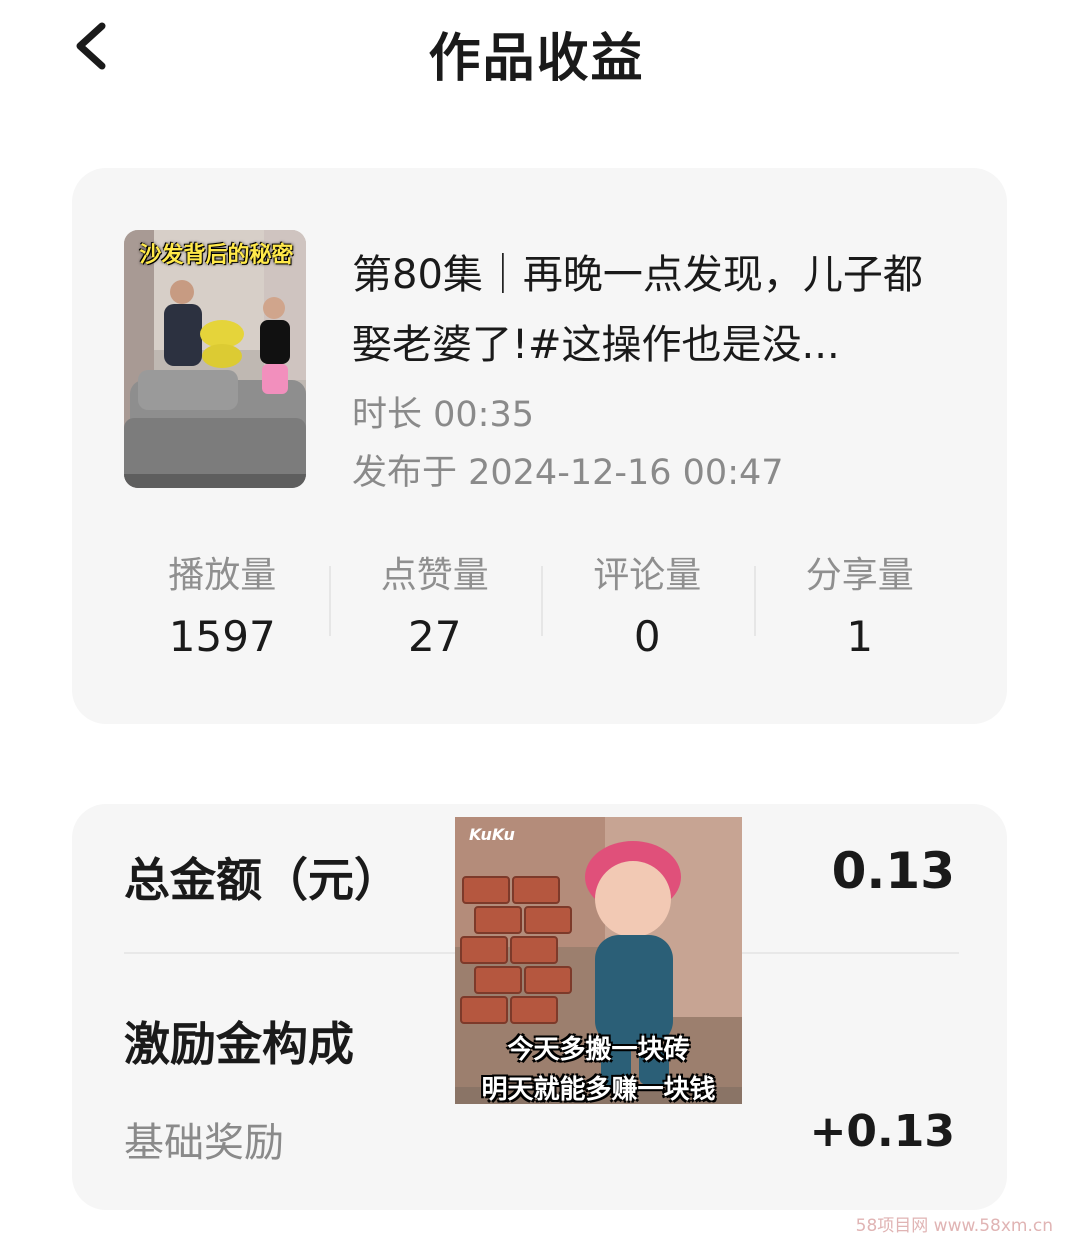 The height and width of the screenshot is (1248, 1073). Describe the element at coordinates (954, 1226) in the screenshot. I see `watermark: 58项目网 www.58xm.cn` at that location.